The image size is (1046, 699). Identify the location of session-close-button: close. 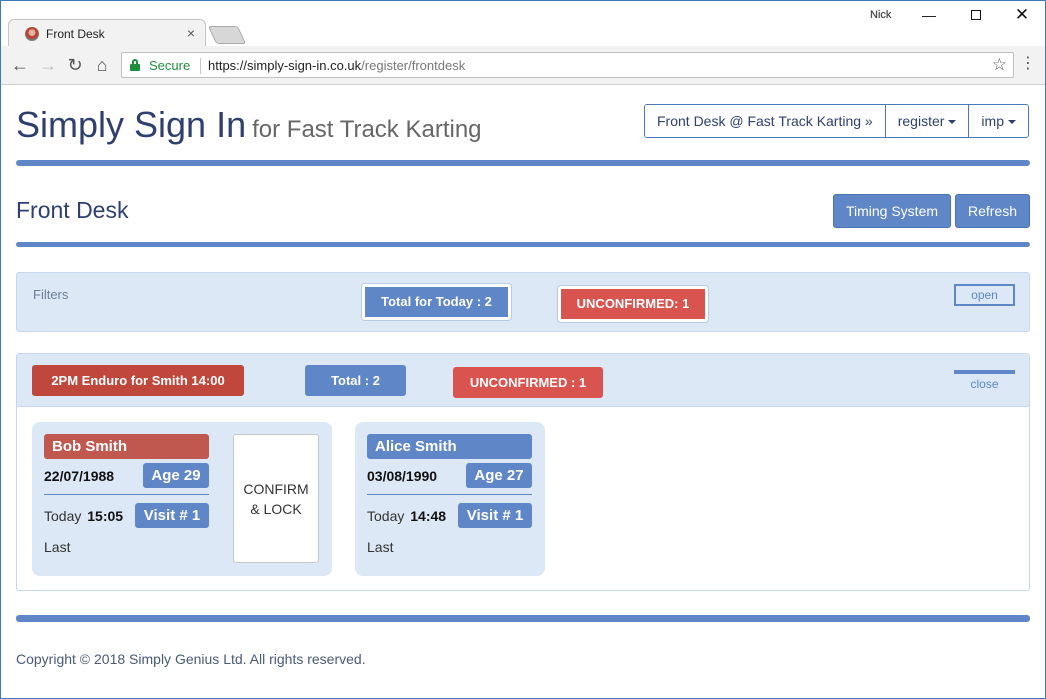
(984, 381).